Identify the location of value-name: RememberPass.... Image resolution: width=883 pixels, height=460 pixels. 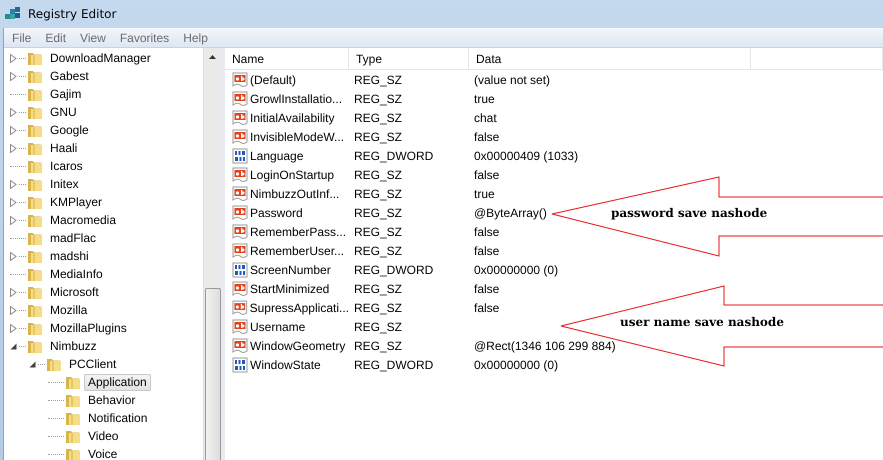
(298, 231).